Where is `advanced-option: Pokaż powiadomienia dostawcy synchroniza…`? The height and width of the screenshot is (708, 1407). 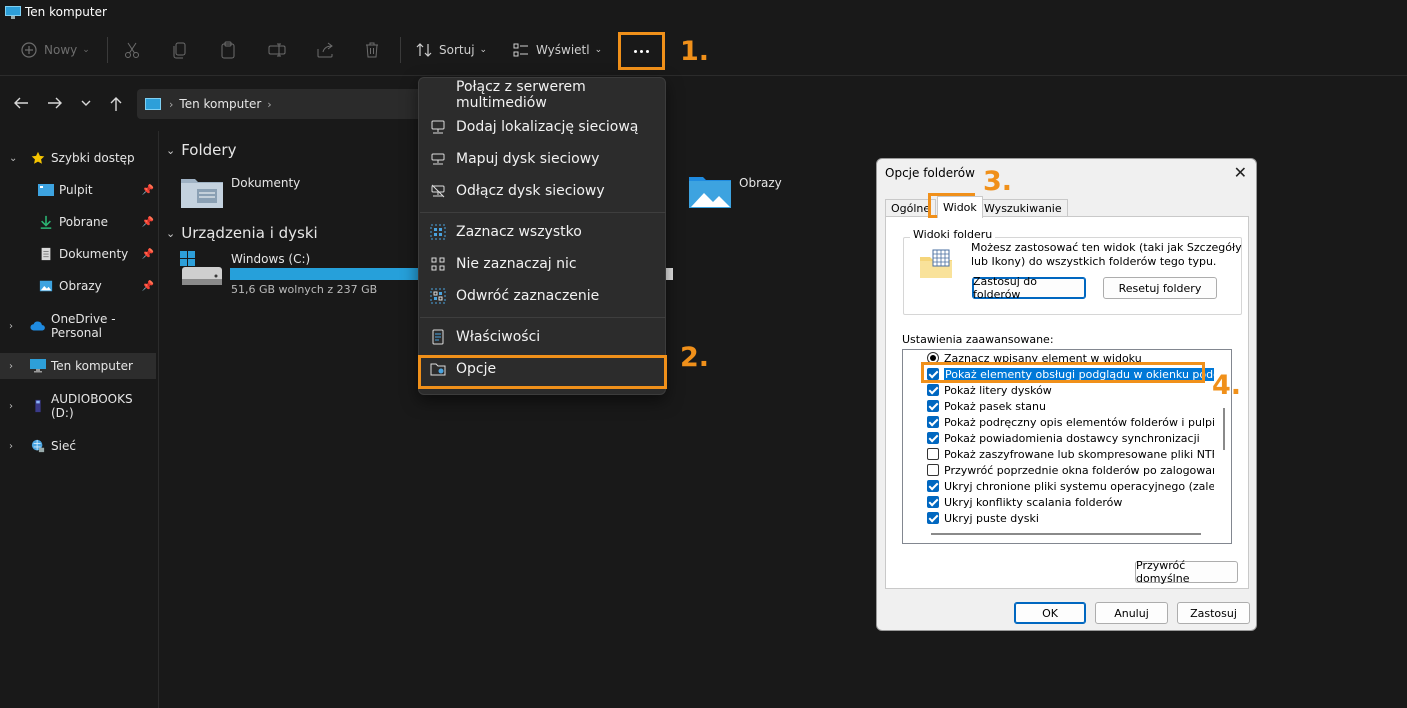
advanced-option: Pokaż powiadomienia dostawcy synchroniza… is located at coordinates (1063, 438).